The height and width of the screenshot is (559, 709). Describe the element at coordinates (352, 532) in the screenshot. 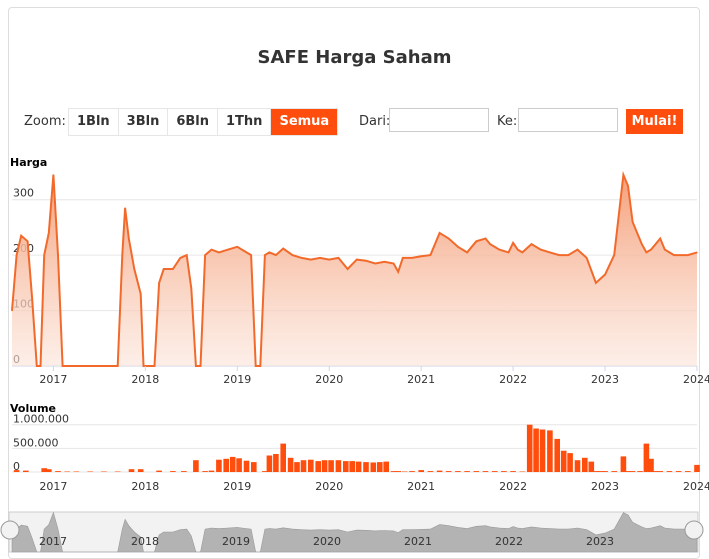

I see `navigator: 2017 2018 2019 2020 2021 2022 2023` at that location.